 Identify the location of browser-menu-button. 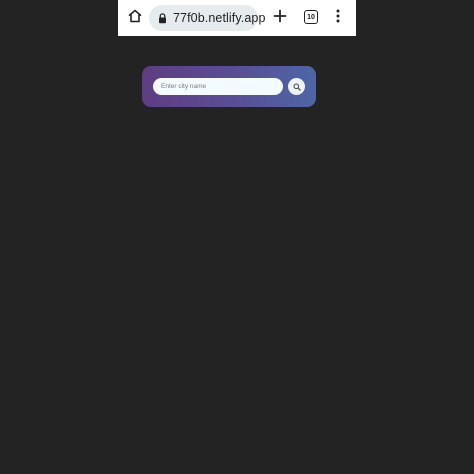
(338, 18).